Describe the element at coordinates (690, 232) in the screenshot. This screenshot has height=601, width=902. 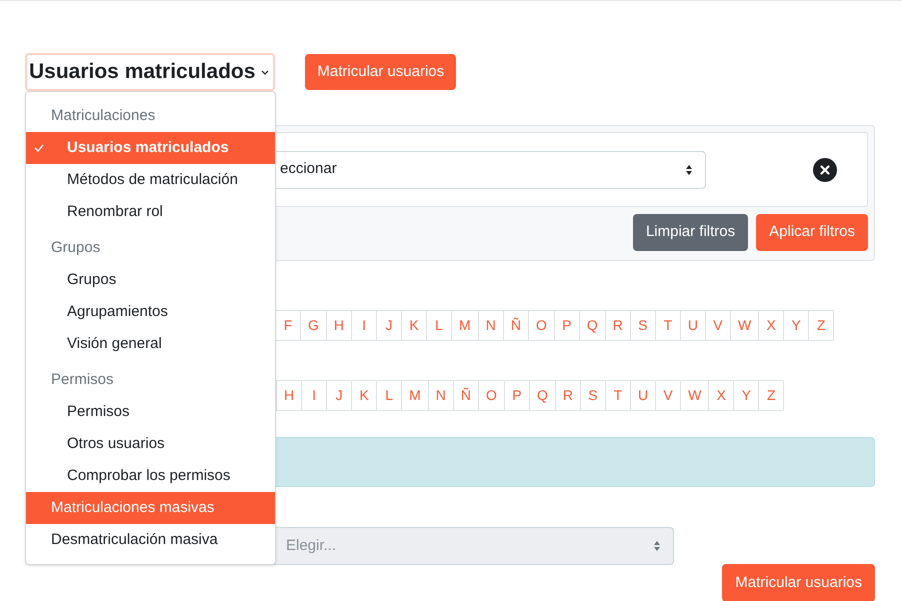
I see `clear-filters-button: Limpiar filtros` at that location.